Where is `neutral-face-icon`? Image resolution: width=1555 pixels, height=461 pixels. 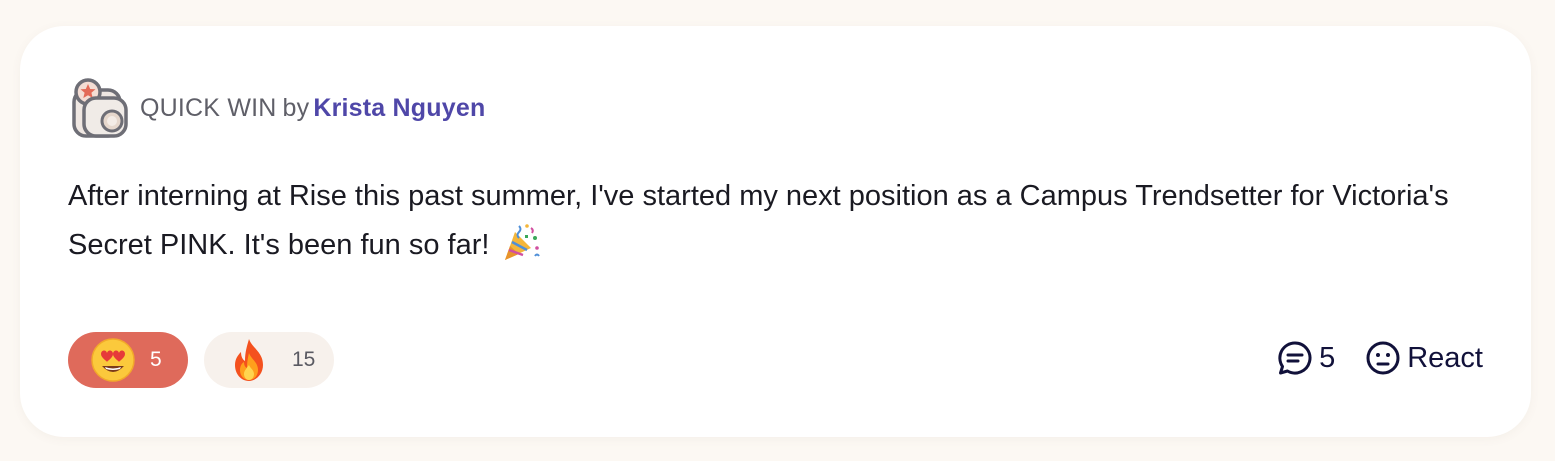 neutral-face-icon is located at coordinates (1383, 358).